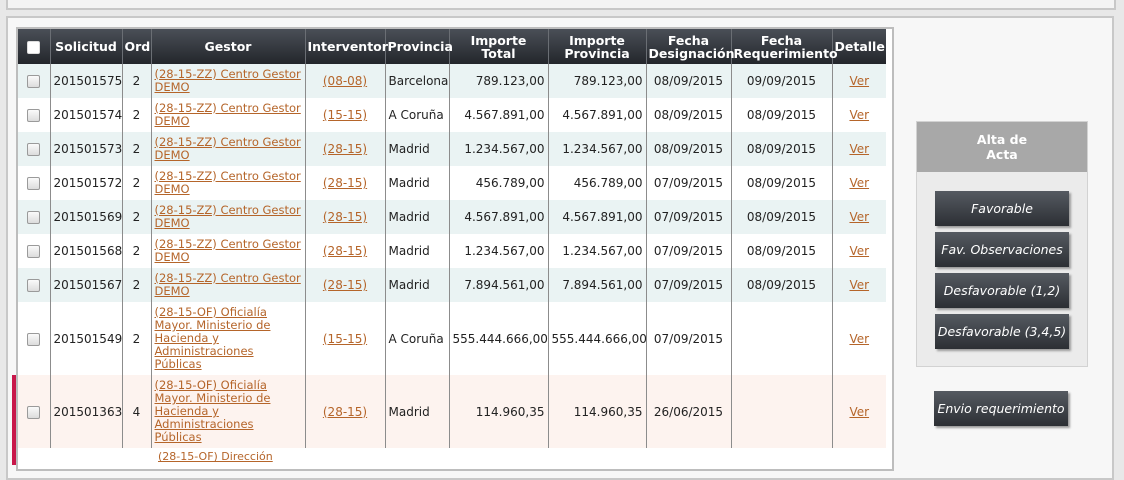 The image size is (1124, 480). I want to click on col-importe-provincia: Importe Provincia, so click(596, 46).